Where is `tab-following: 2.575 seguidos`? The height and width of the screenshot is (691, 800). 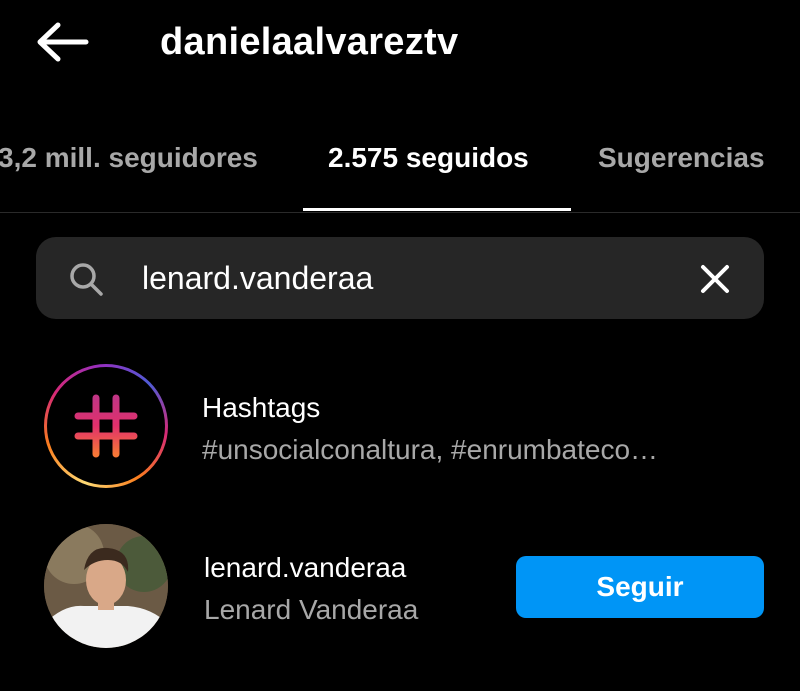 tab-following: 2.575 seguidos is located at coordinates (428, 158).